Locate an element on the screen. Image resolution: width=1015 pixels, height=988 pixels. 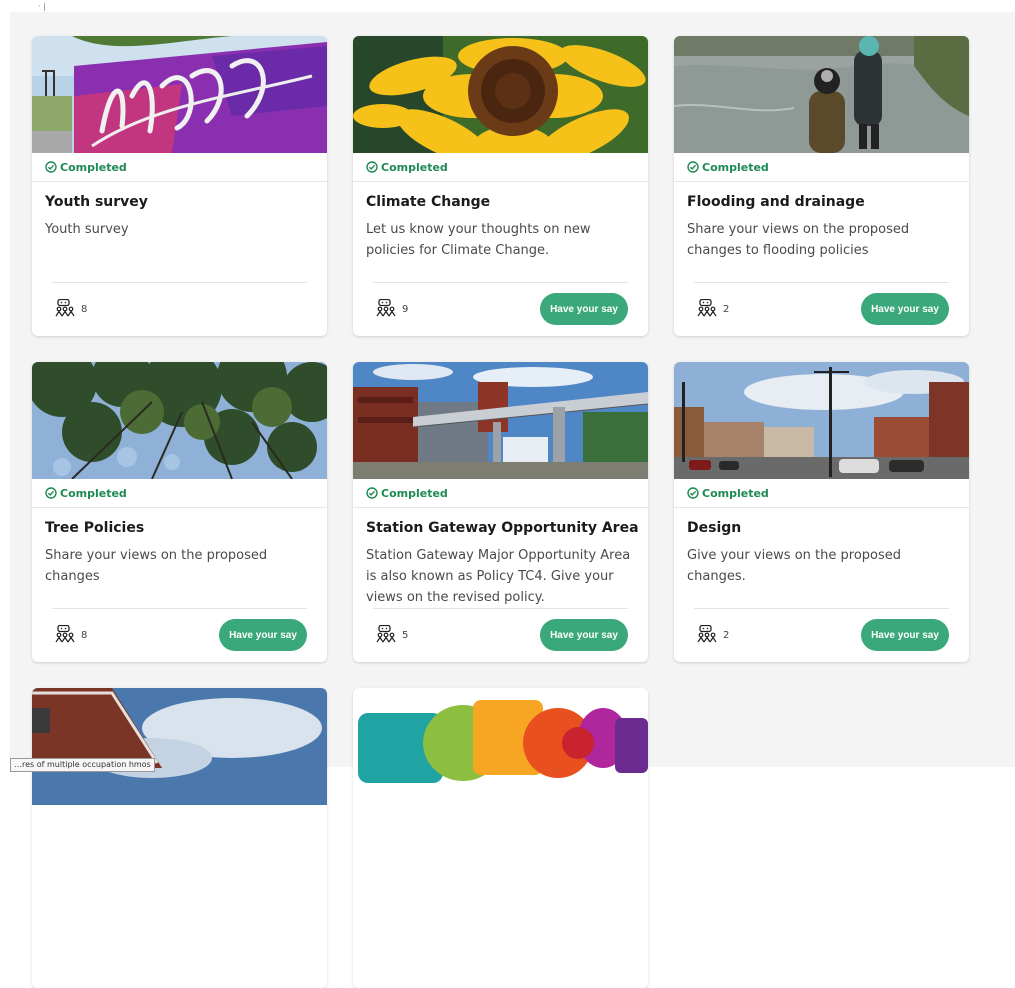
card-title: Tree Policies is located at coordinates (94, 528).